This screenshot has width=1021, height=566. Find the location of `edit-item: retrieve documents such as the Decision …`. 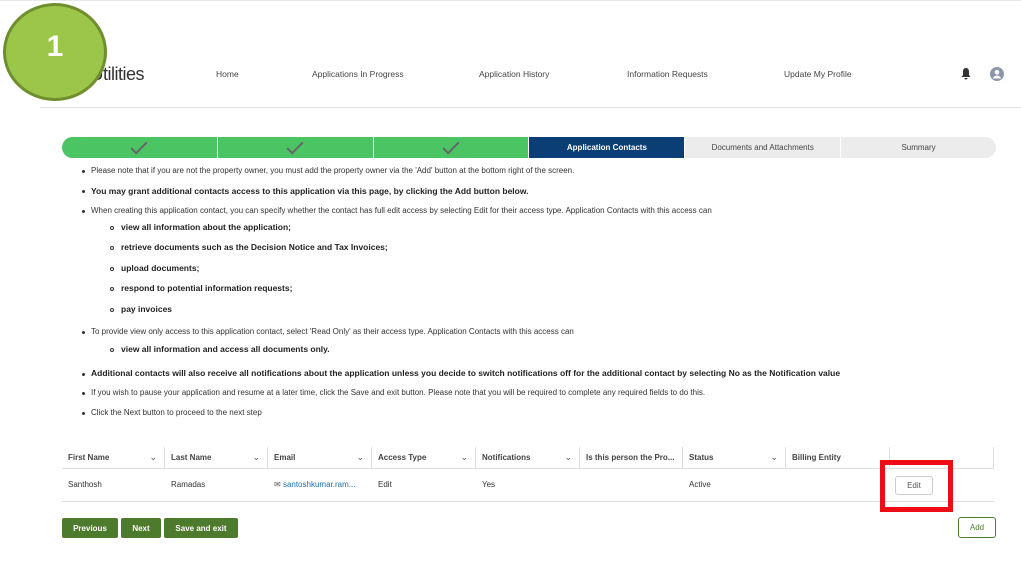

edit-item: retrieve documents such as the Decision … is located at coordinates (254, 247).